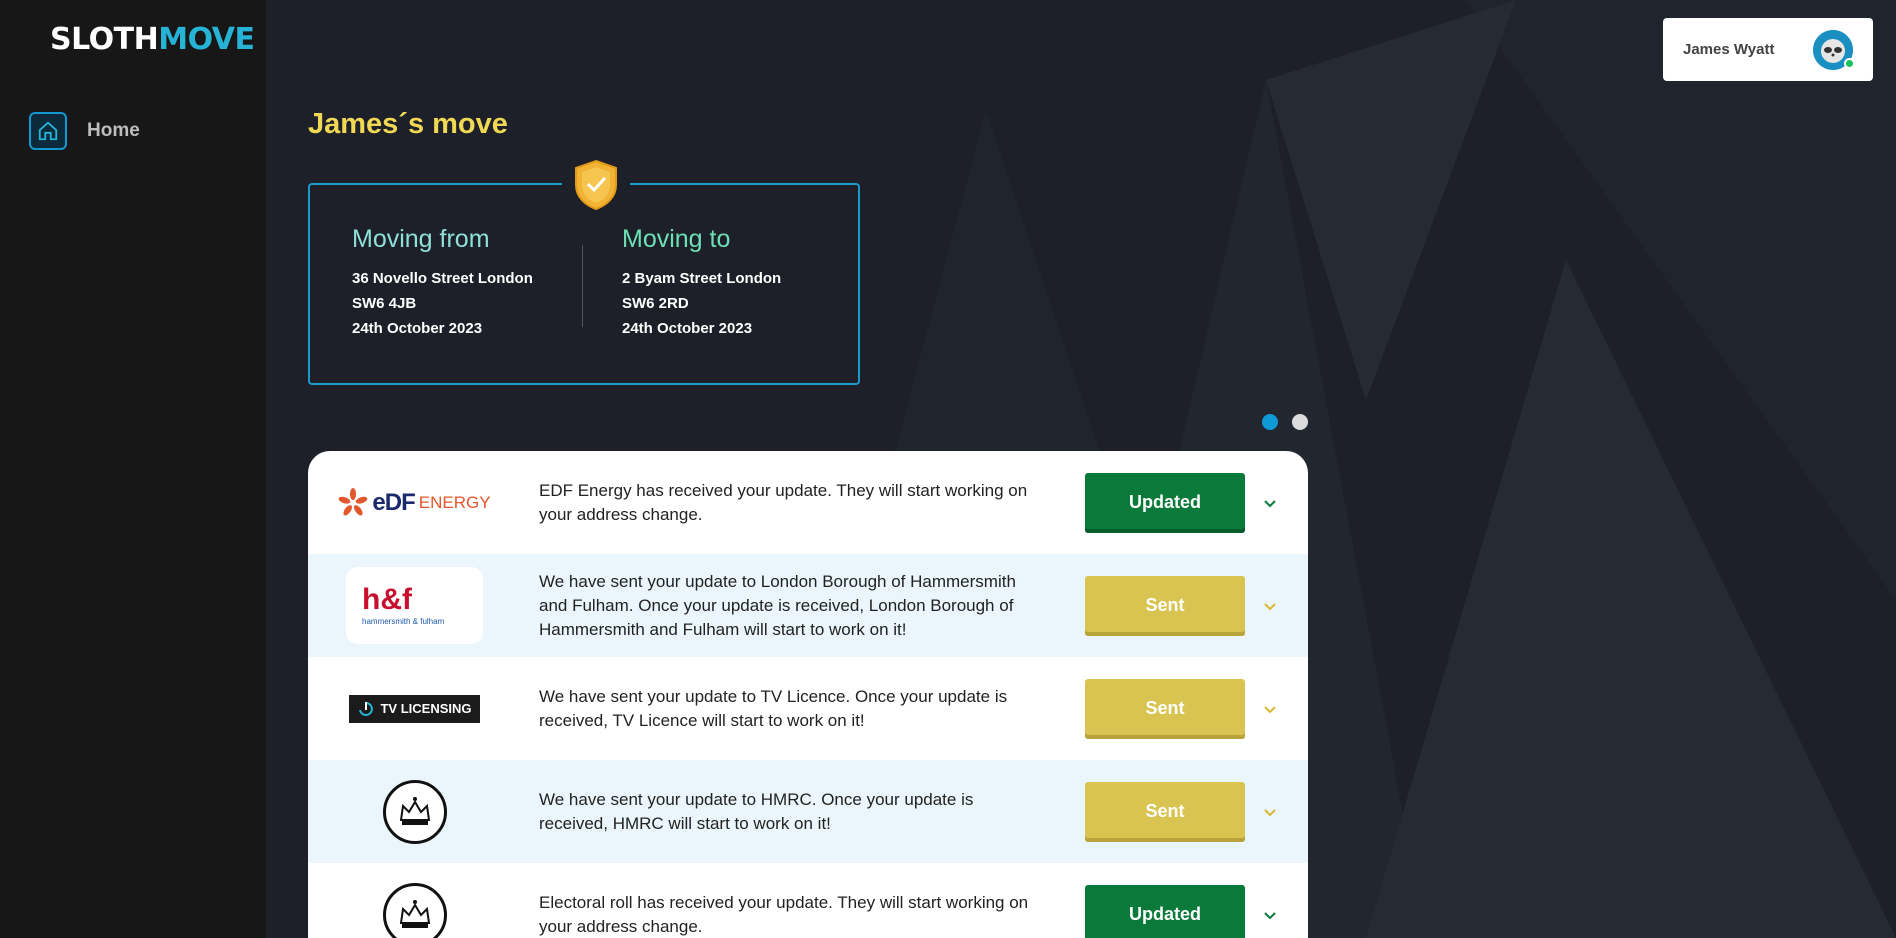 This screenshot has height=938, width=1896. I want to click on moving-to-postcode: SW6 2RD, so click(655, 303).